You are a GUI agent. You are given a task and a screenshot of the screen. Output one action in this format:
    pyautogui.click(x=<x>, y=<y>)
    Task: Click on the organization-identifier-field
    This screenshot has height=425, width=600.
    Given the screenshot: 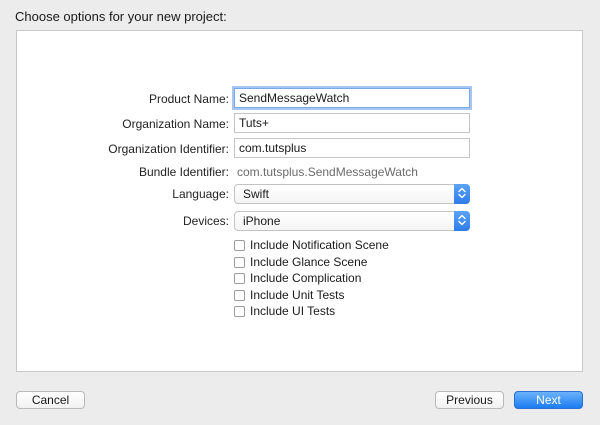 What is the action you would take?
    pyautogui.click(x=352, y=148)
    